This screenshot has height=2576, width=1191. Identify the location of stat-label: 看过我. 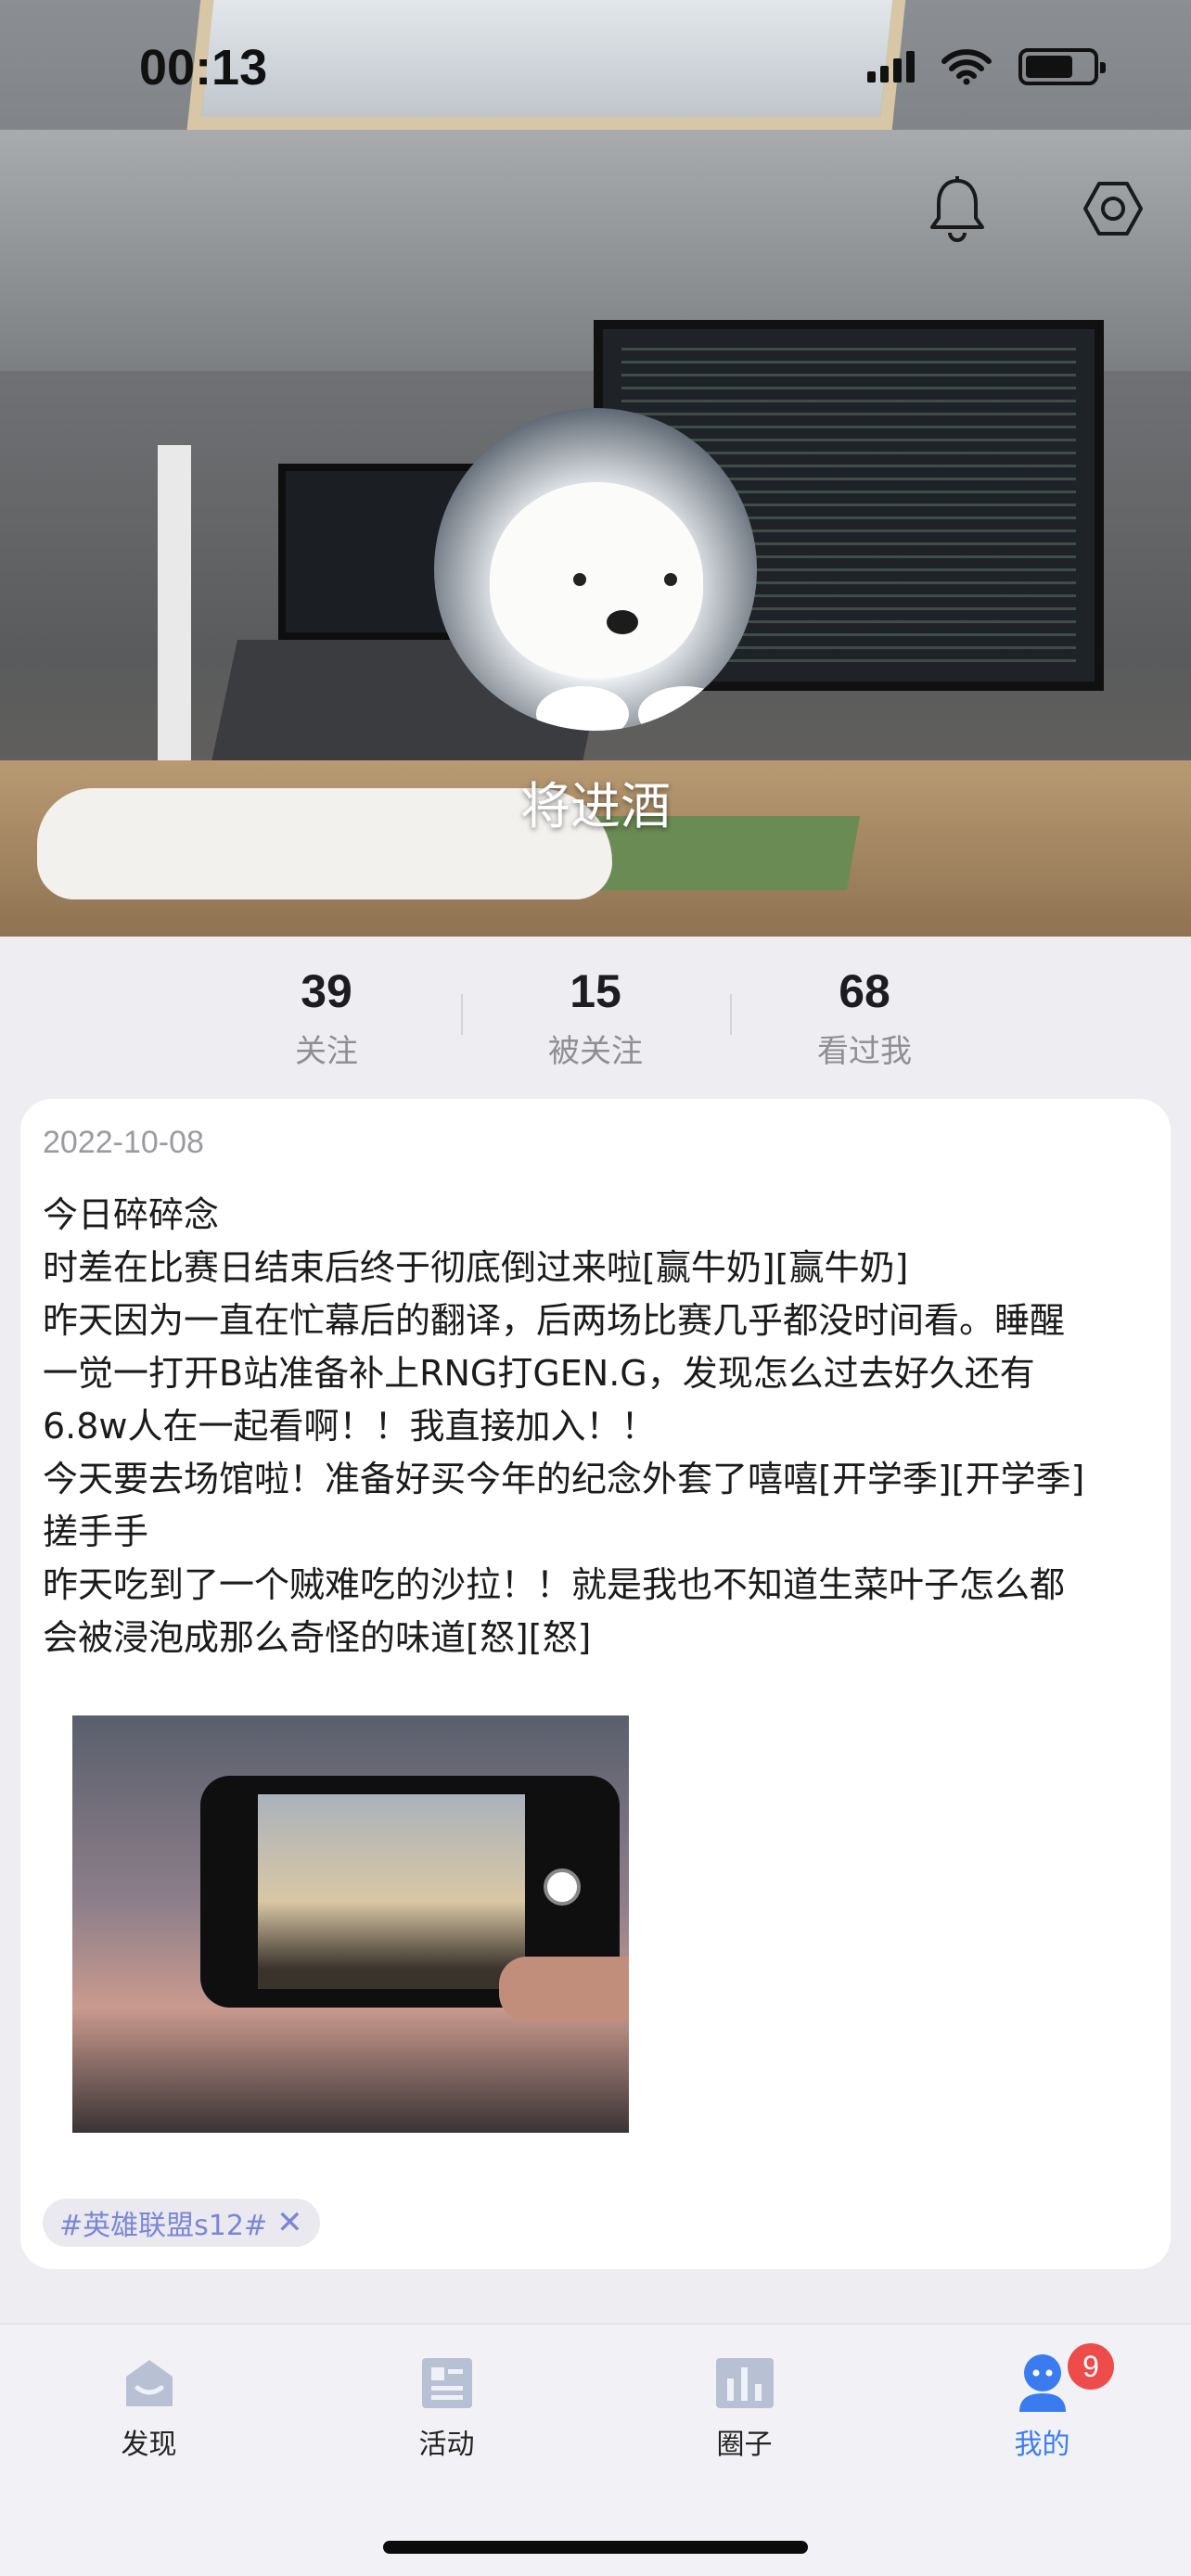
(864, 1051).